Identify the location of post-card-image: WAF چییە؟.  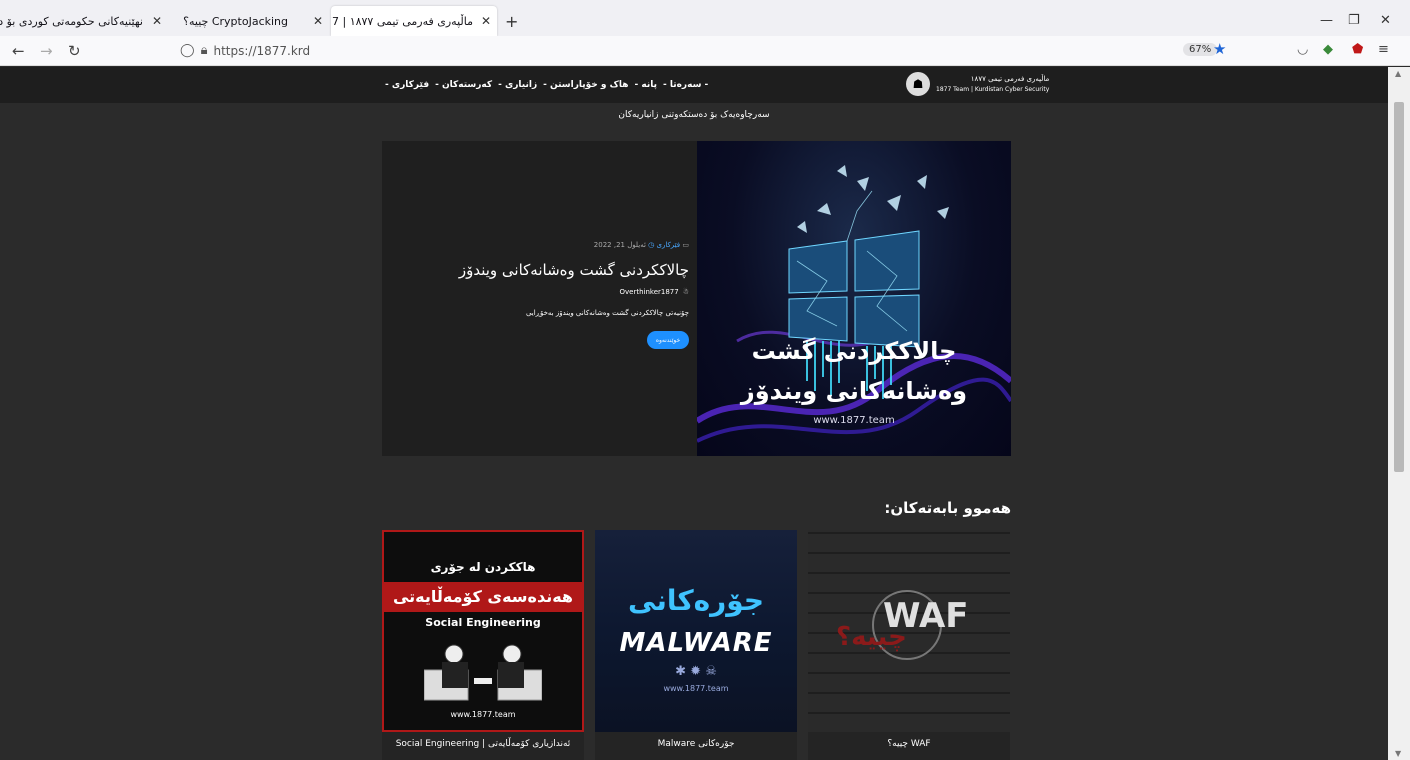
(909, 631).